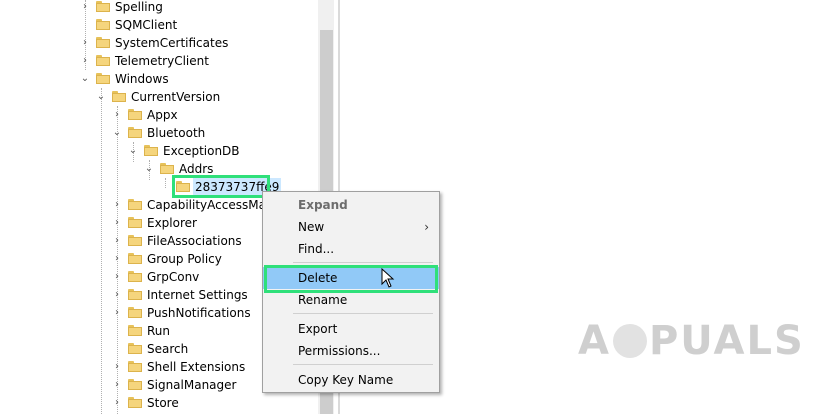 The width and height of the screenshot is (827, 414). I want to click on tree-item: ⌄ Addrs, so click(159, 169).